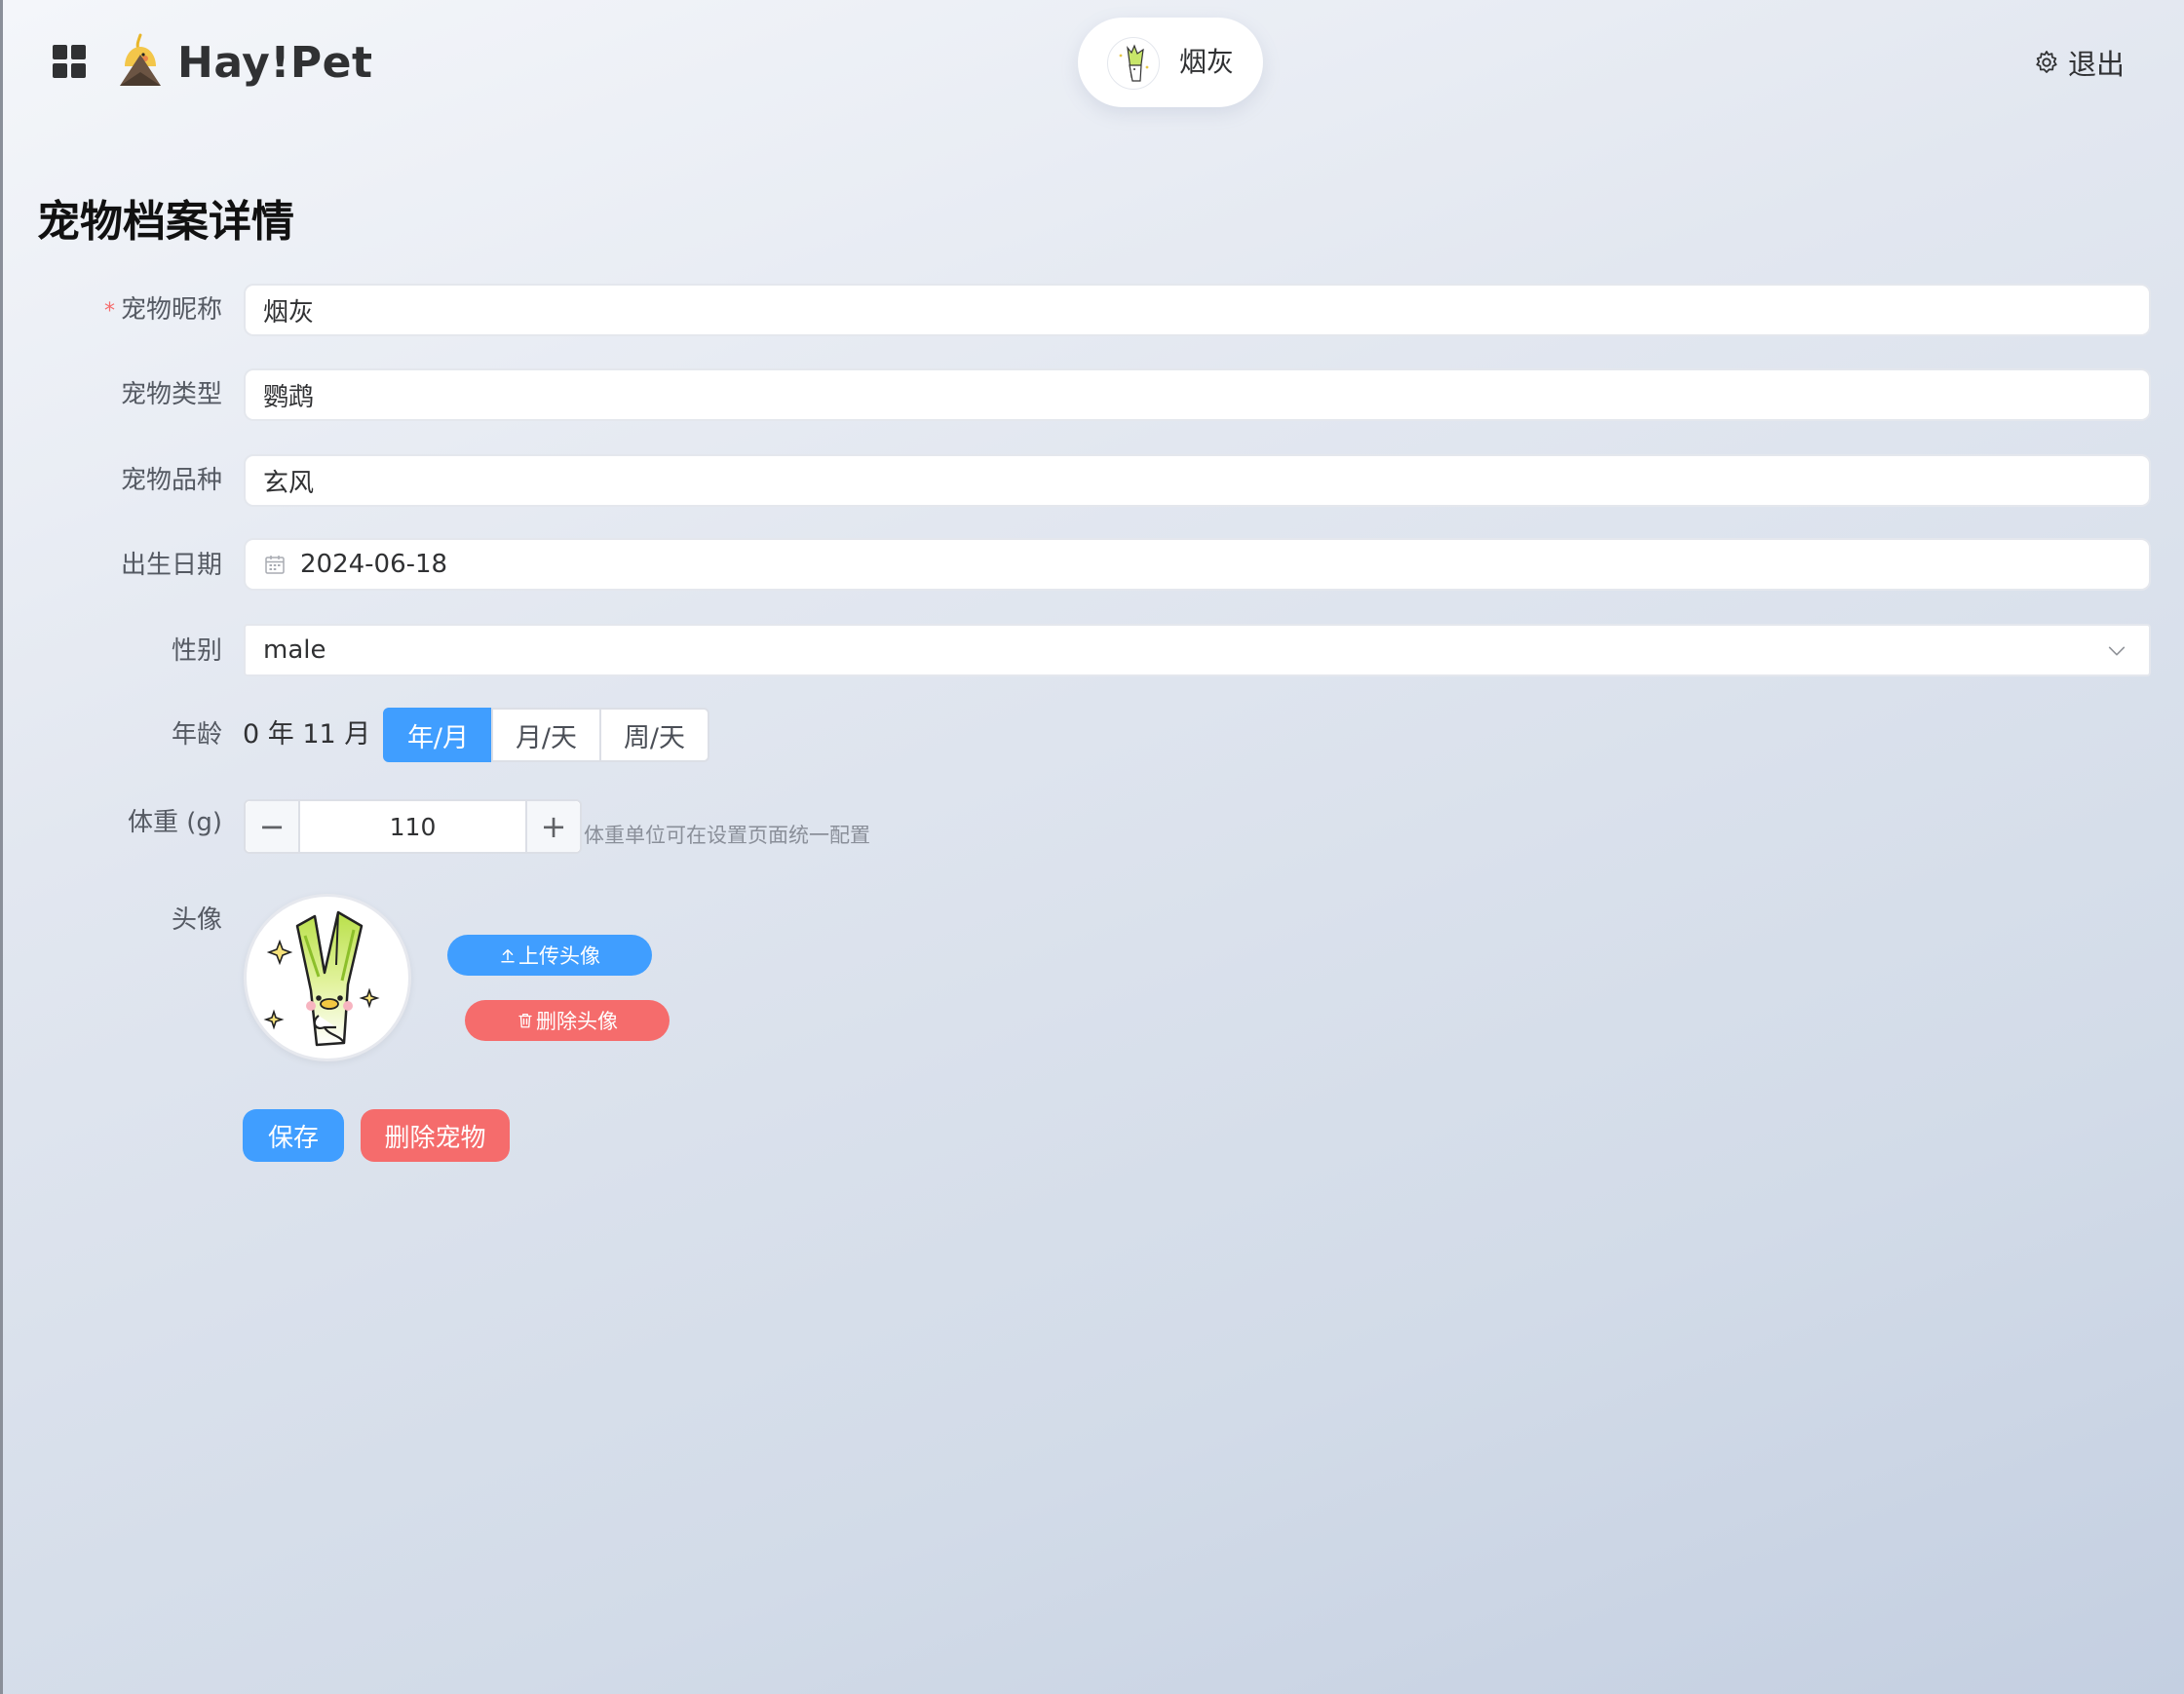  I want to click on weight-stepper: − 110 +, so click(413, 826).